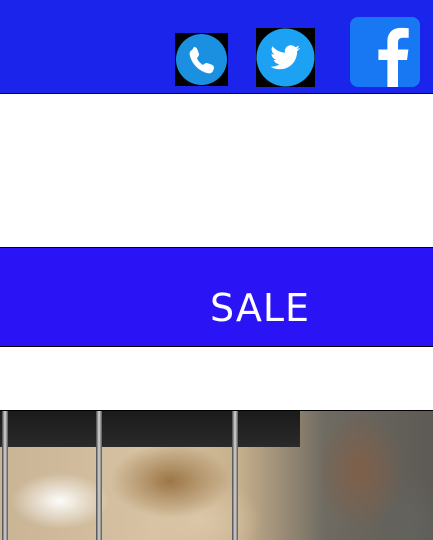 This screenshot has width=433, height=540. Describe the element at coordinates (385, 52) in the screenshot. I see `facebook-icon` at that location.